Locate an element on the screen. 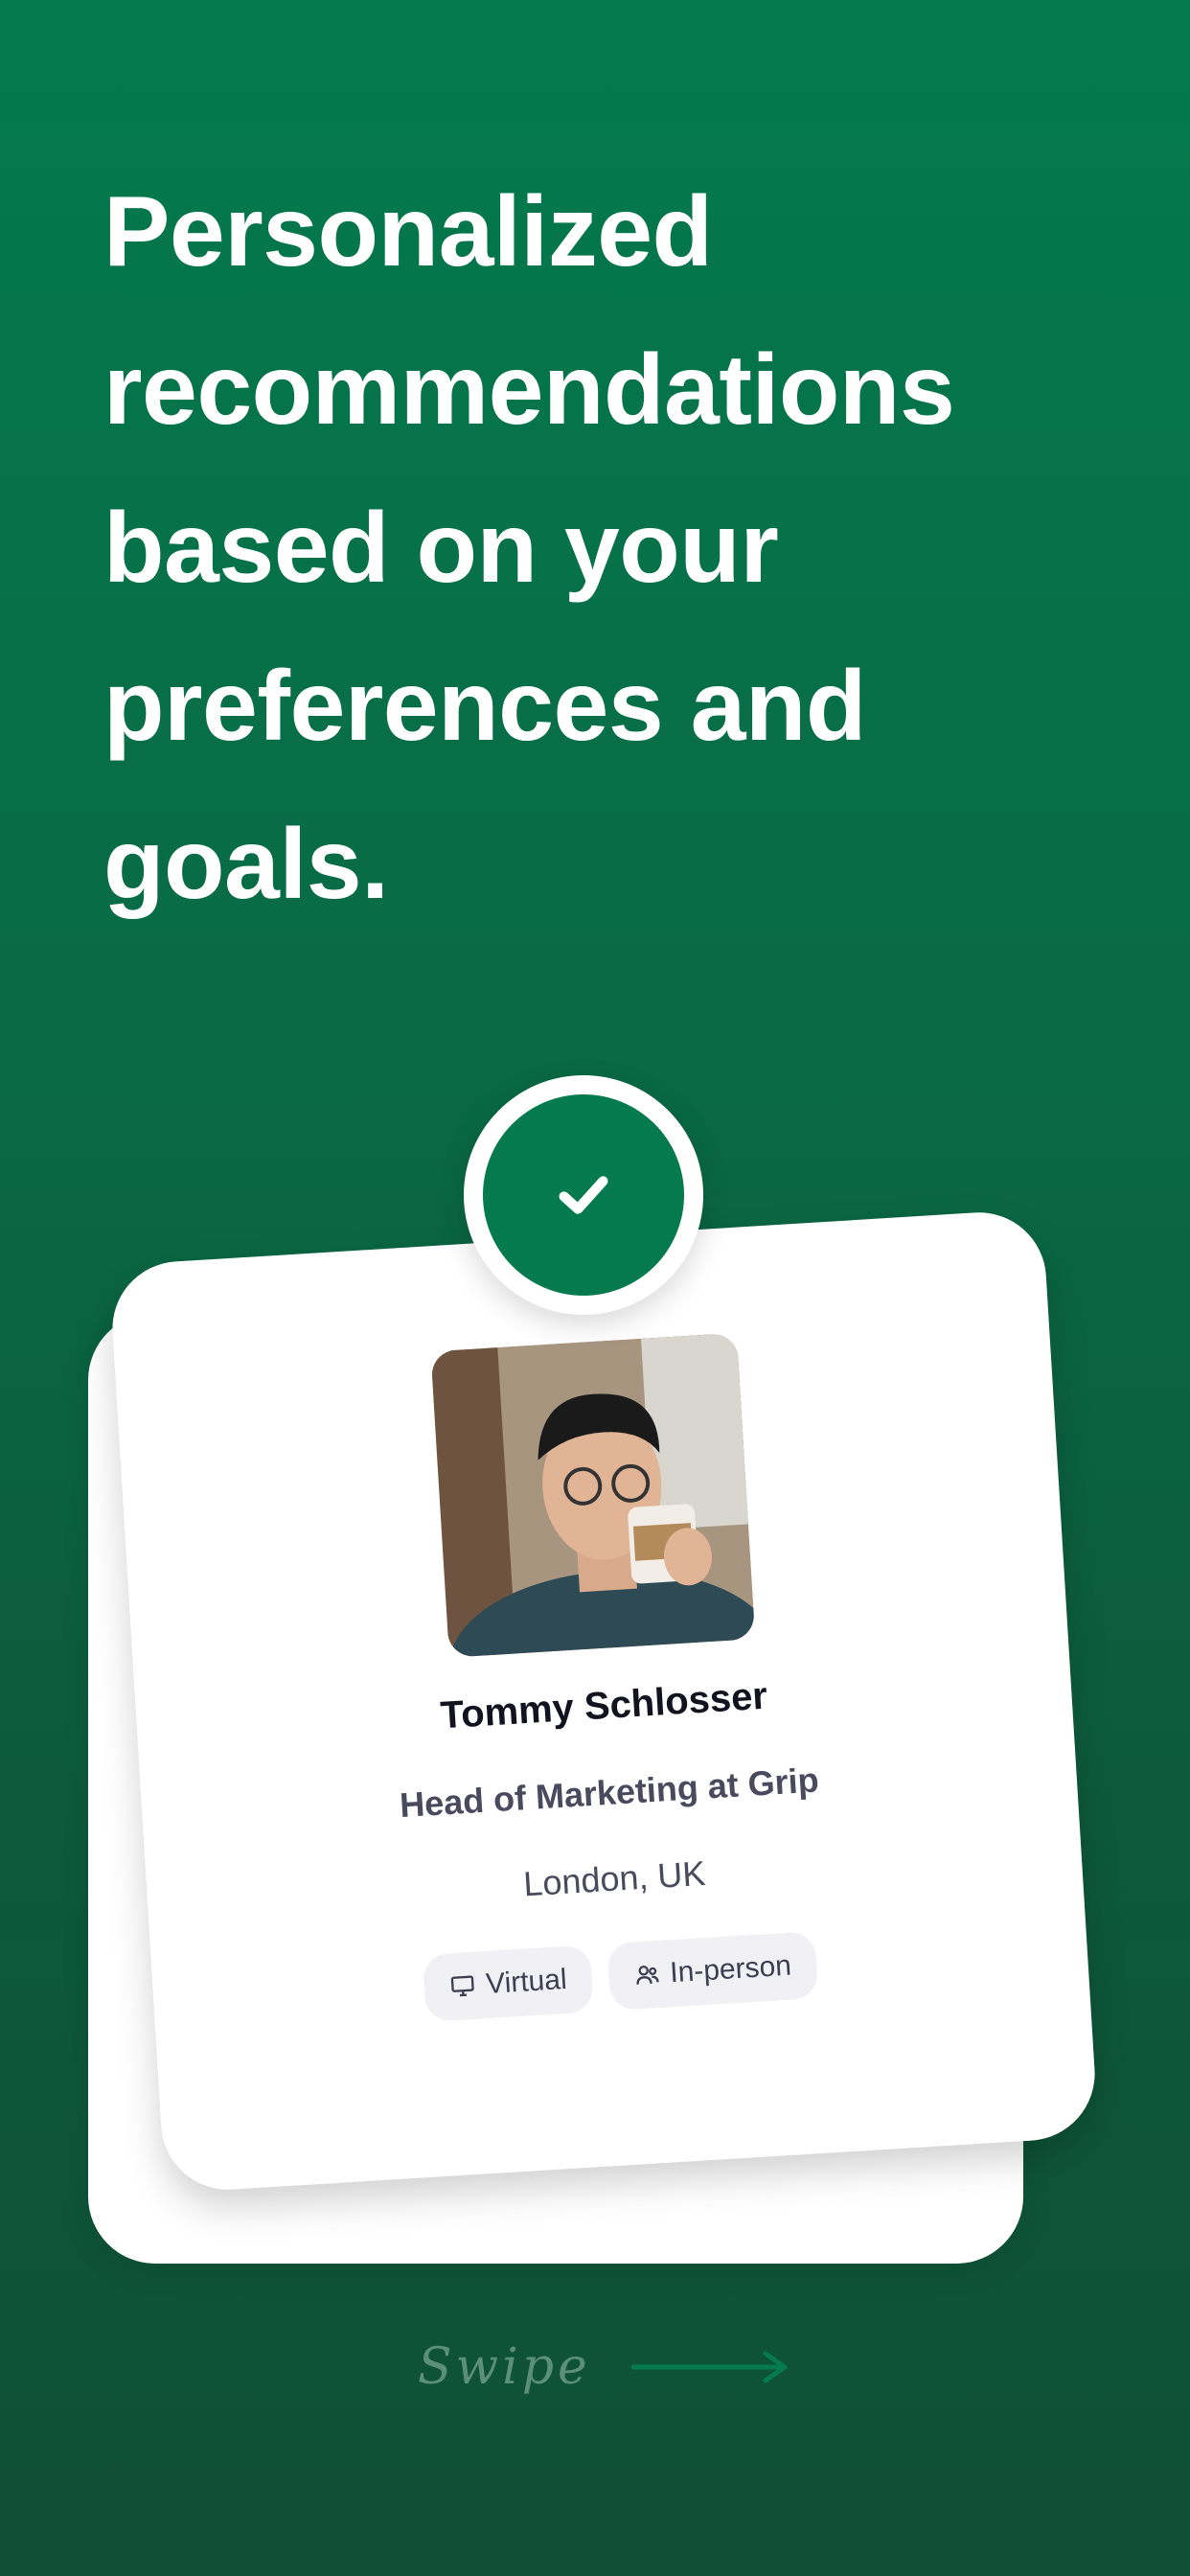 The image size is (1190, 2576). profile-location: London, UK is located at coordinates (615, 1878).